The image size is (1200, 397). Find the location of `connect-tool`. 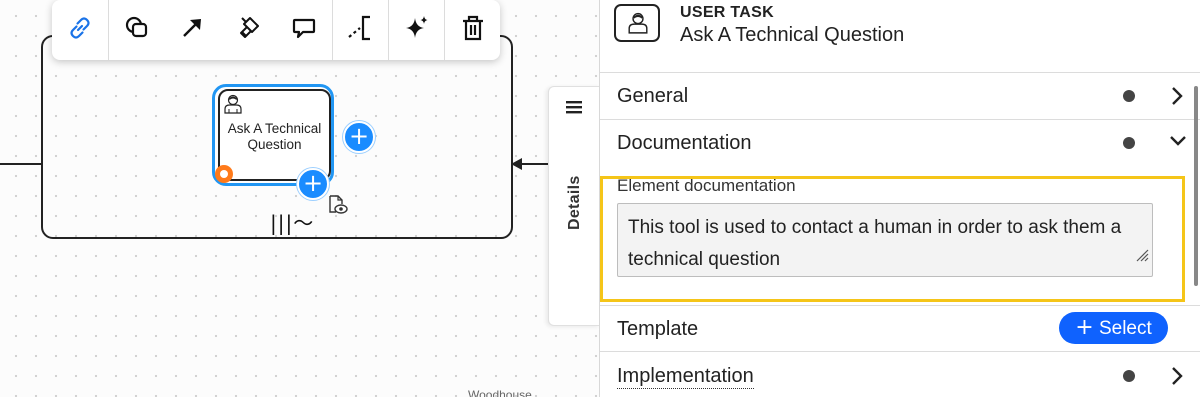

connect-tool is located at coordinates (192, 30).